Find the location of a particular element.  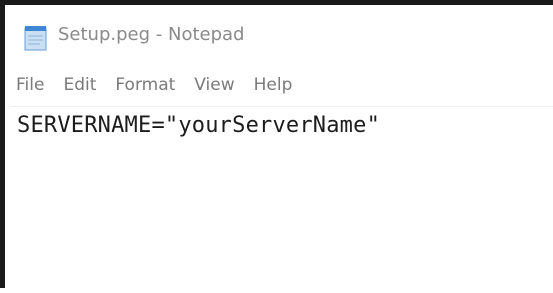

menu-edit: Edit is located at coordinates (79, 85).